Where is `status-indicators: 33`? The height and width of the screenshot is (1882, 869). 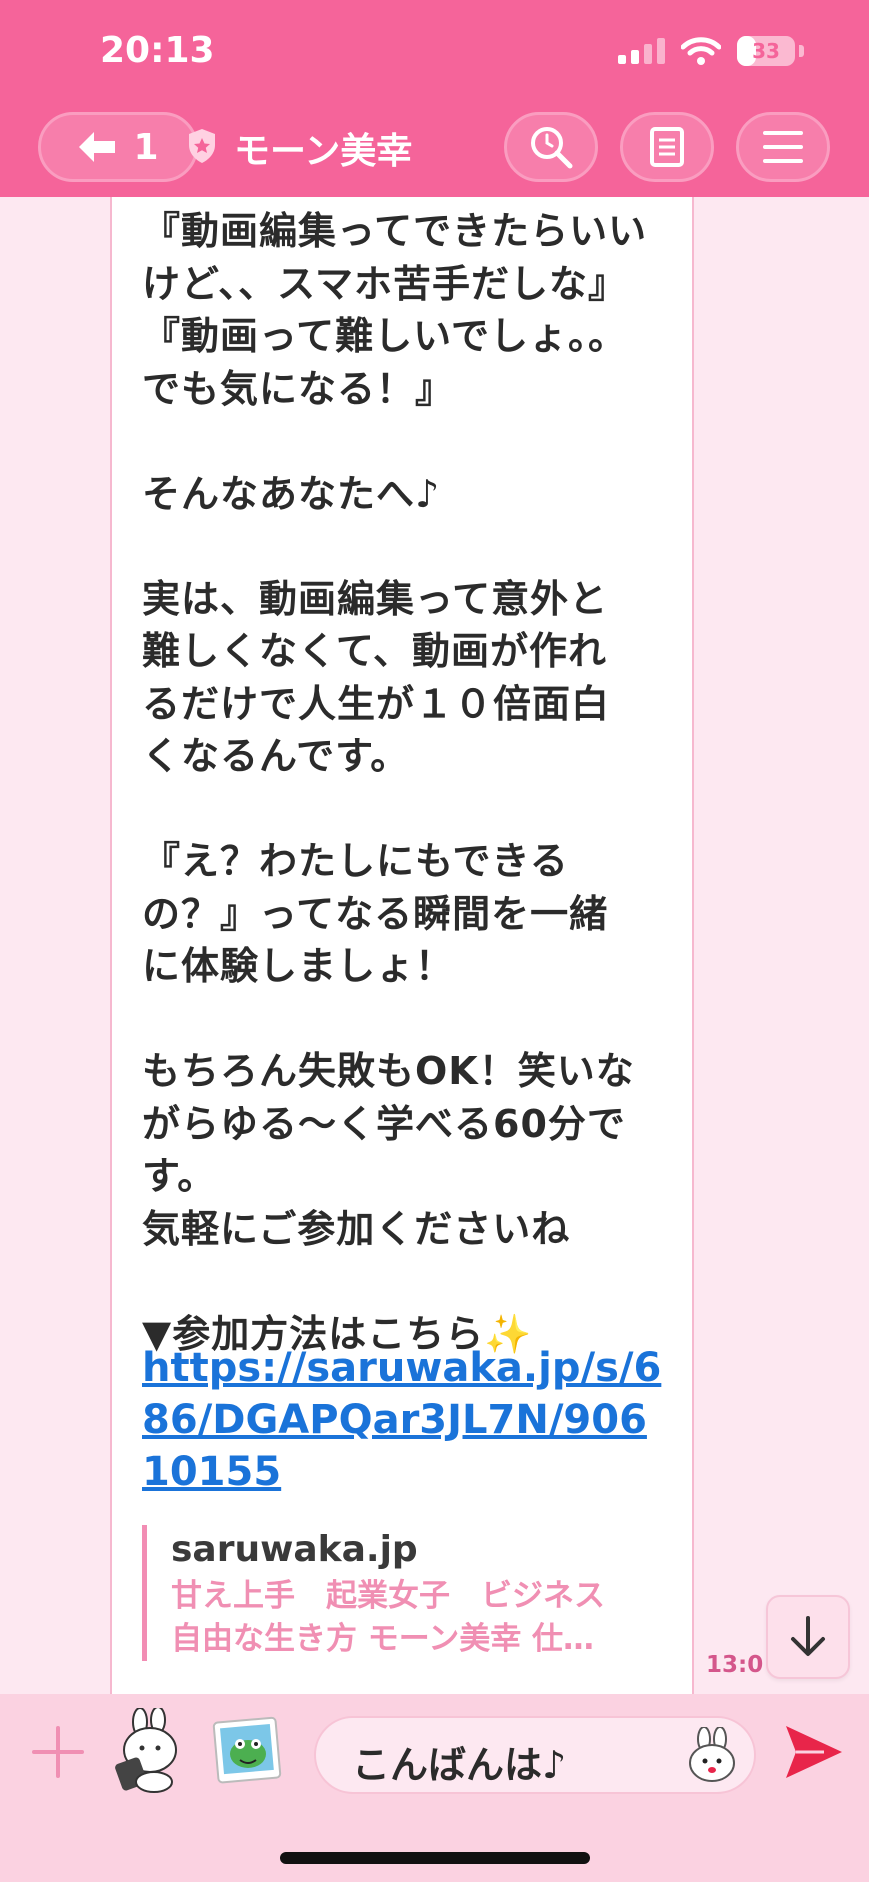 status-indicators: 33 is located at coordinates (711, 51).